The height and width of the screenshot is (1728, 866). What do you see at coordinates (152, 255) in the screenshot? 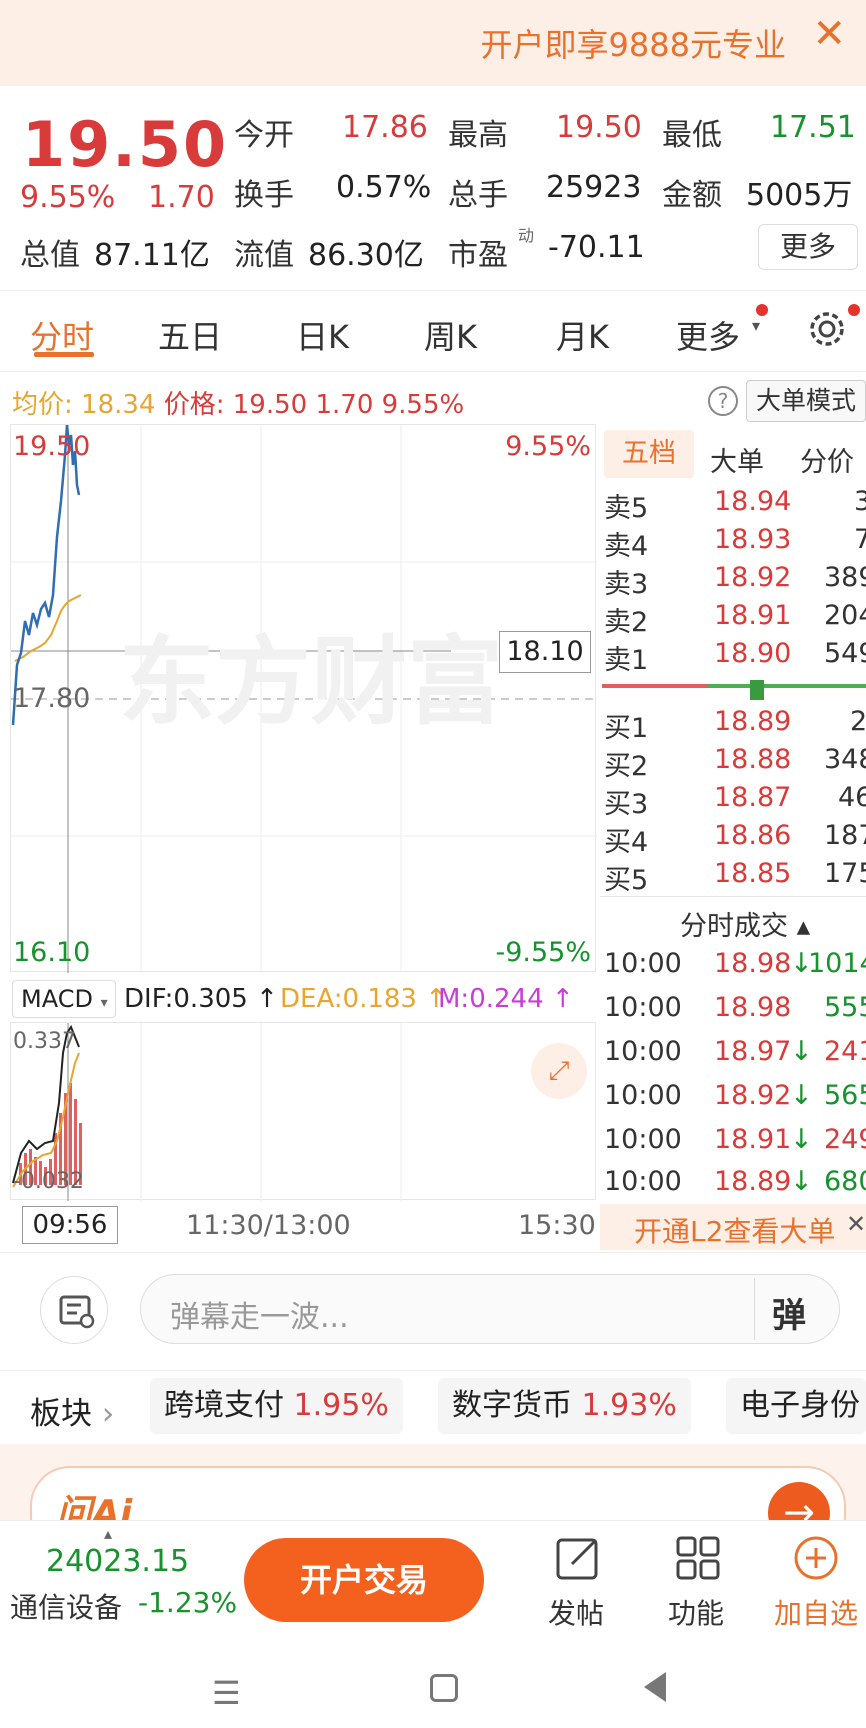
I see `market-cap-value: 87.11亿` at bounding box center [152, 255].